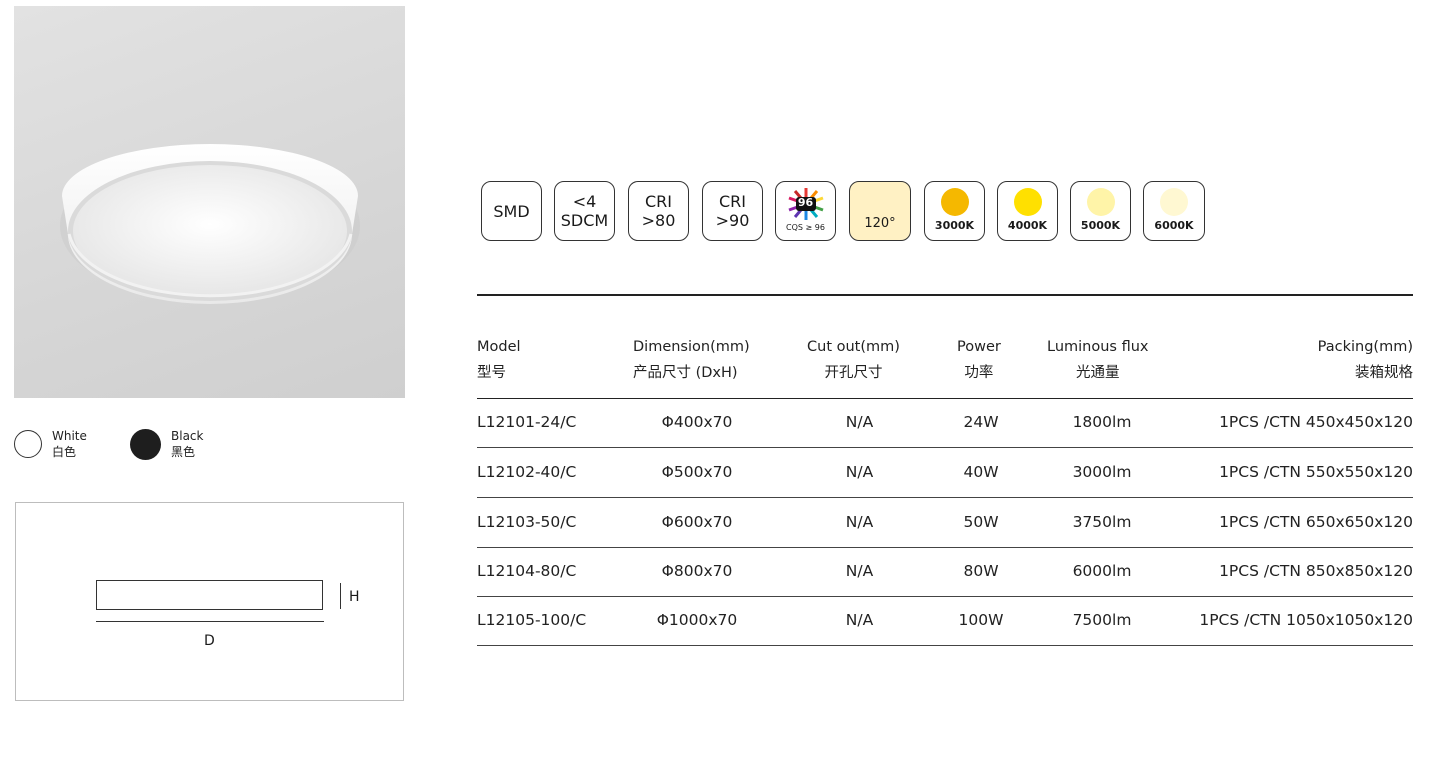  What do you see at coordinates (209, 450) in the screenshot?
I see `finish-options: White 白色 Black 黑色` at bounding box center [209, 450].